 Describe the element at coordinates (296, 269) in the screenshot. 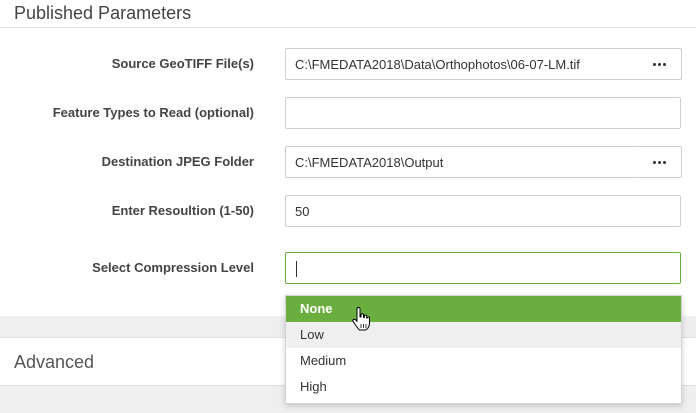

I see `text-caret` at that location.